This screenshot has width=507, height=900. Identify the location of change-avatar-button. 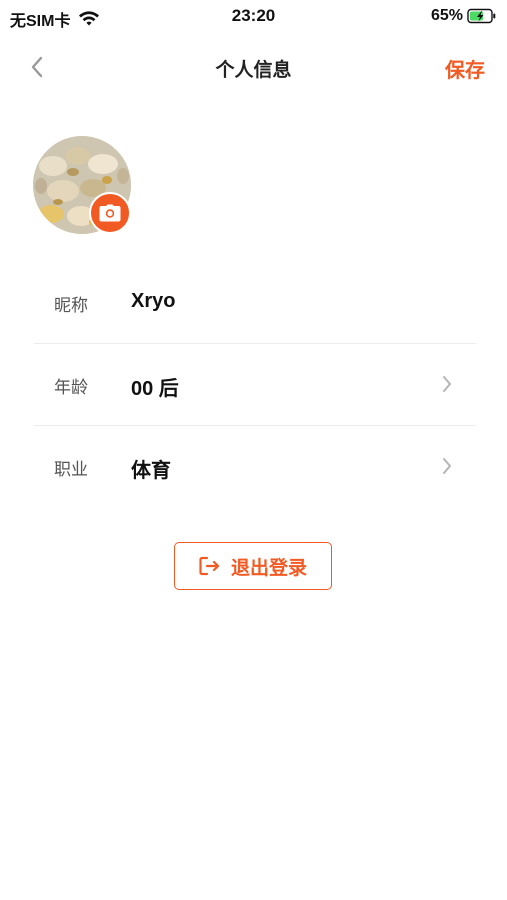
(110, 213).